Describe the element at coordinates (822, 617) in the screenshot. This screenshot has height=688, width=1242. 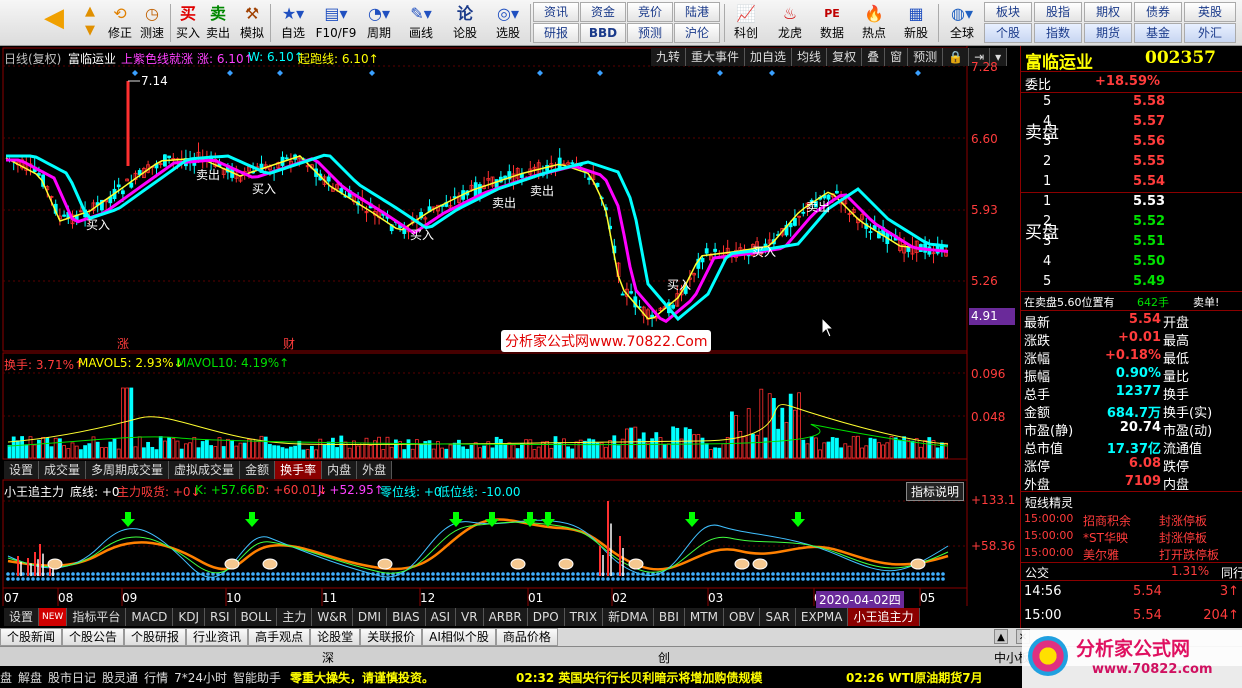
I see `itab-expma: EXPMA` at that location.